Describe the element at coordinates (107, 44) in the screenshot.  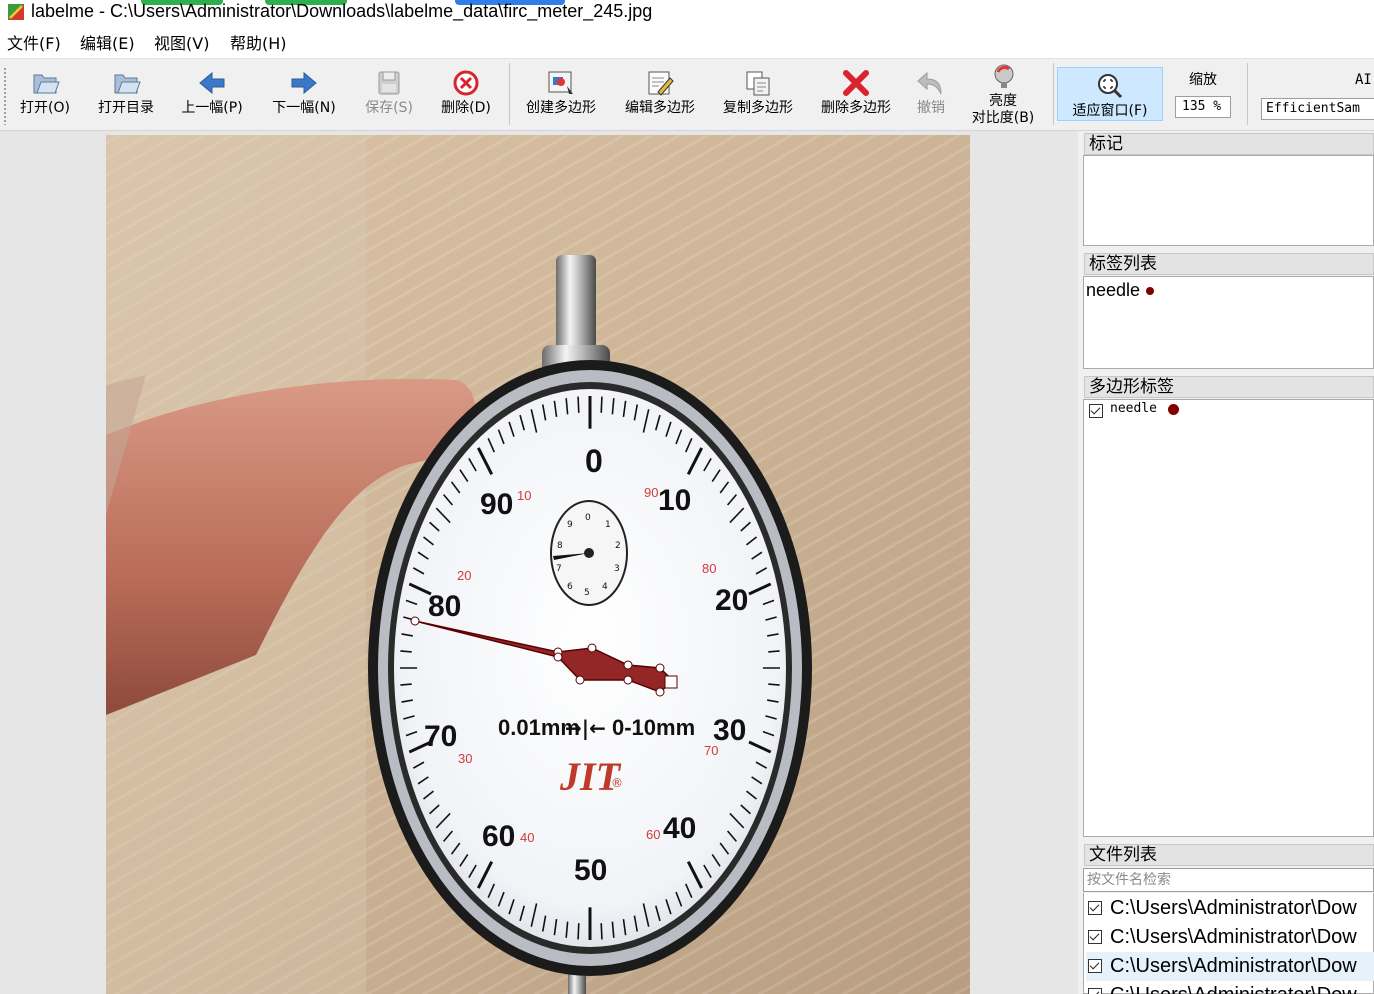
I see `menu-edit: 编辑(E)` at that location.